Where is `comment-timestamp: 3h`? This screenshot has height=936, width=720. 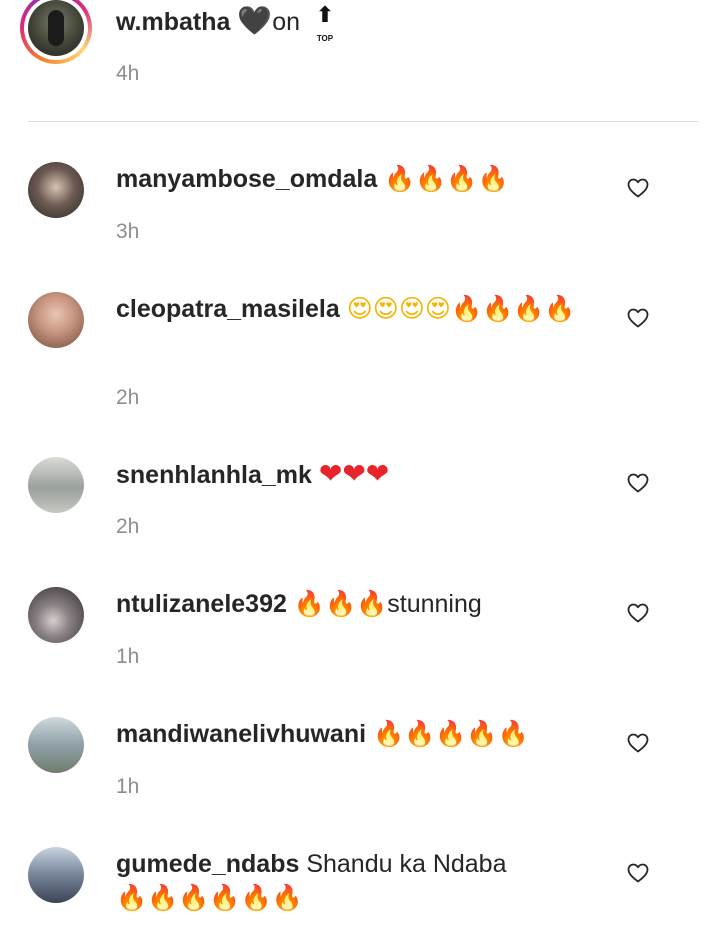
comment-timestamp: 3h is located at coordinates (128, 231).